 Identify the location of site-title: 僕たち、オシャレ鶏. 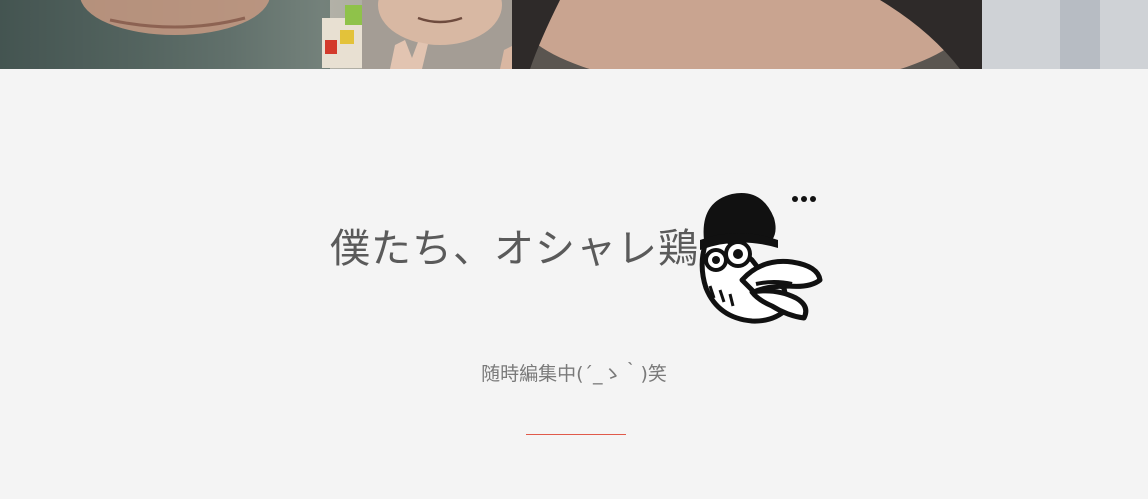
(514, 249).